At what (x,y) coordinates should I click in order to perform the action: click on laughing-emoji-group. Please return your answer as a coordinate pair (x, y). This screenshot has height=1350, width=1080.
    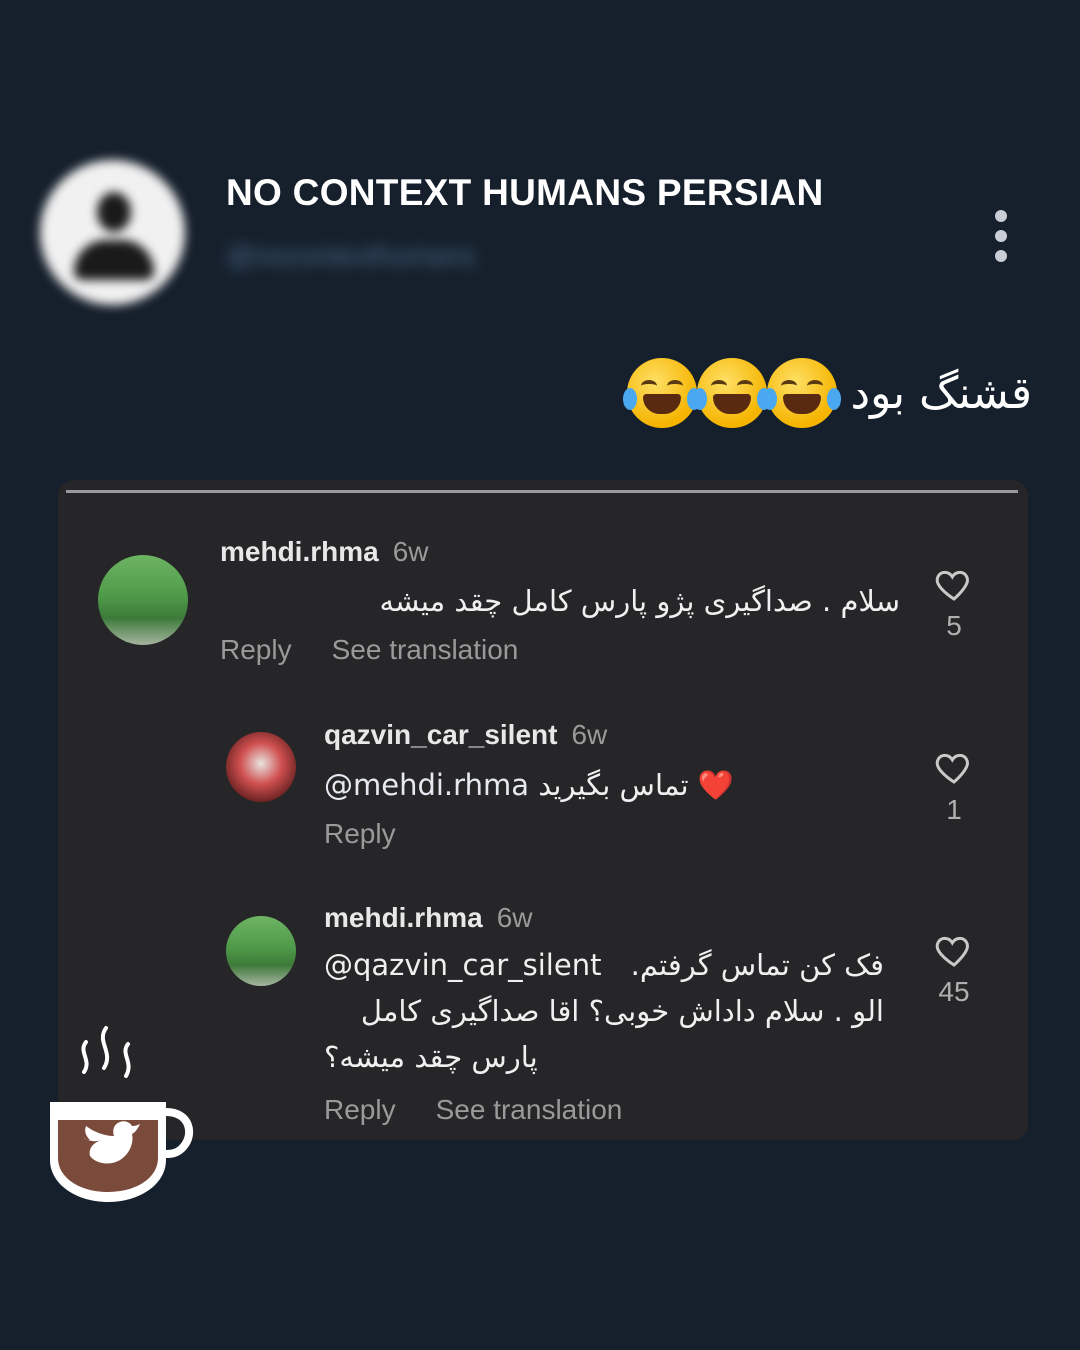
    Looking at the image, I should click on (731, 393).